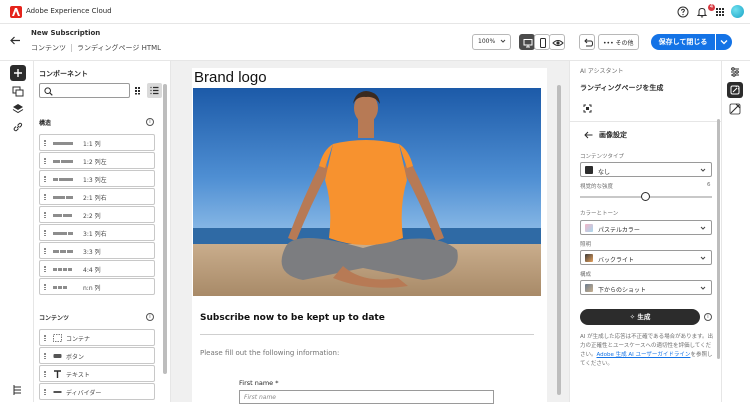  What do you see at coordinates (97, 286) in the screenshot?
I see `structure-item-n-n: n:n 列` at bounding box center [97, 286].